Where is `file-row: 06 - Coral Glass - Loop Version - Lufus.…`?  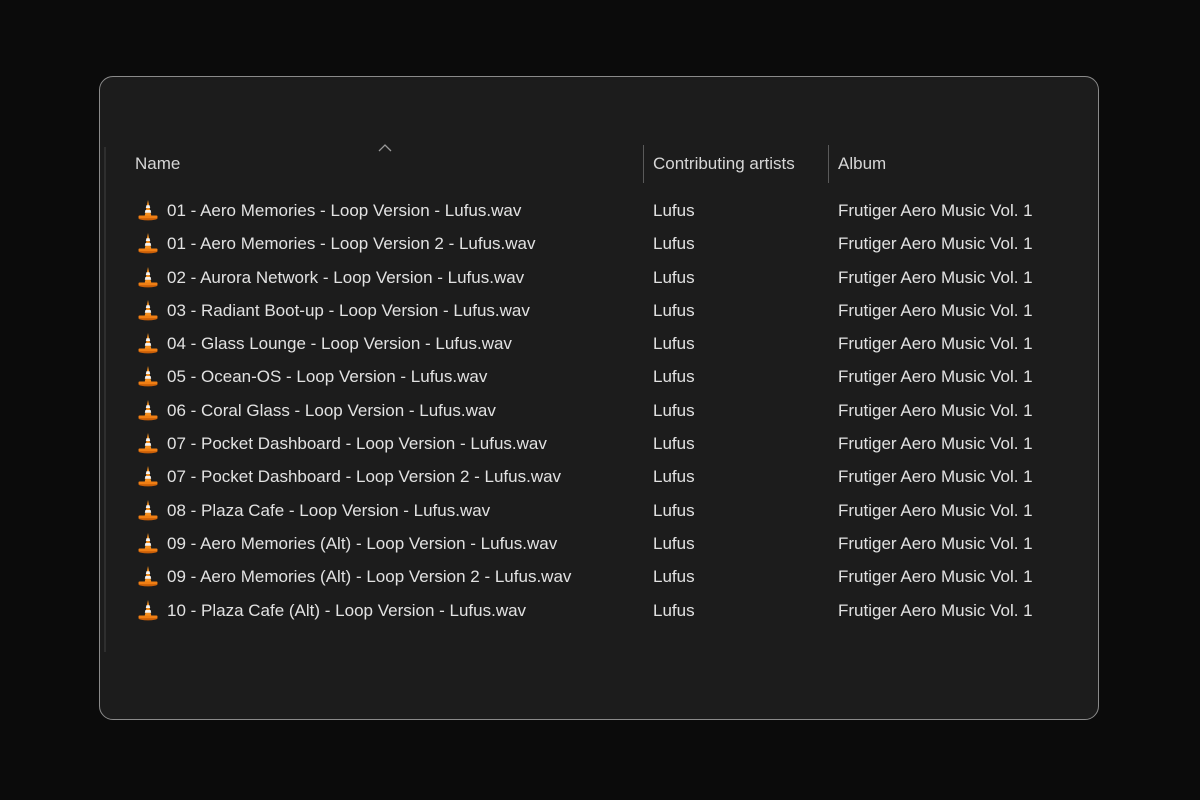
file-row: 06 - Coral Glass - Loop Version - Lufus.… is located at coordinates (599, 410).